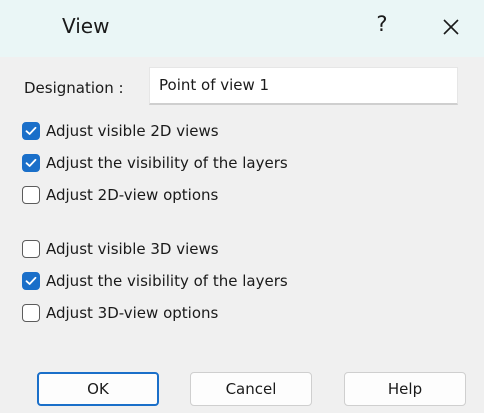  I want to click on help-button: Help, so click(405, 389).